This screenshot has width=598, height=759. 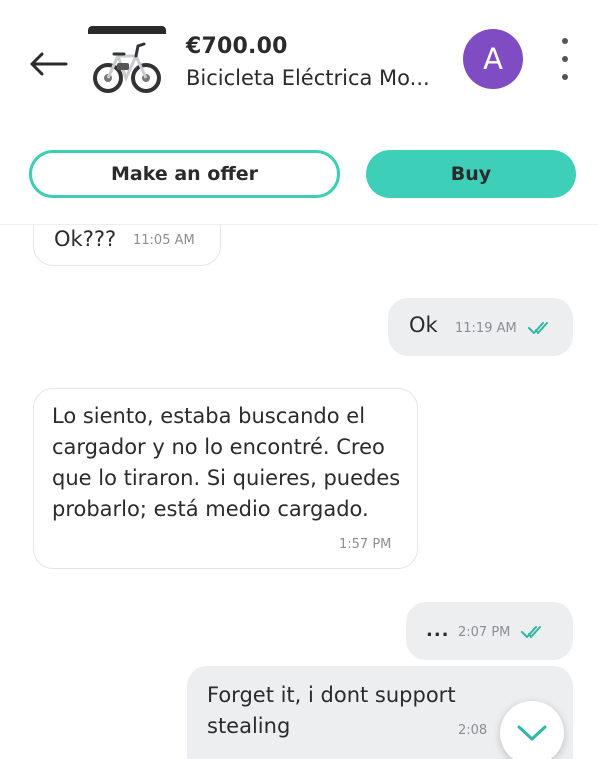 What do you see at coordinates (127, 245) in the screenshot?
I see `message-bubble-incoming: Ok??? 11:05 AM` at bounding box center [127, 245].